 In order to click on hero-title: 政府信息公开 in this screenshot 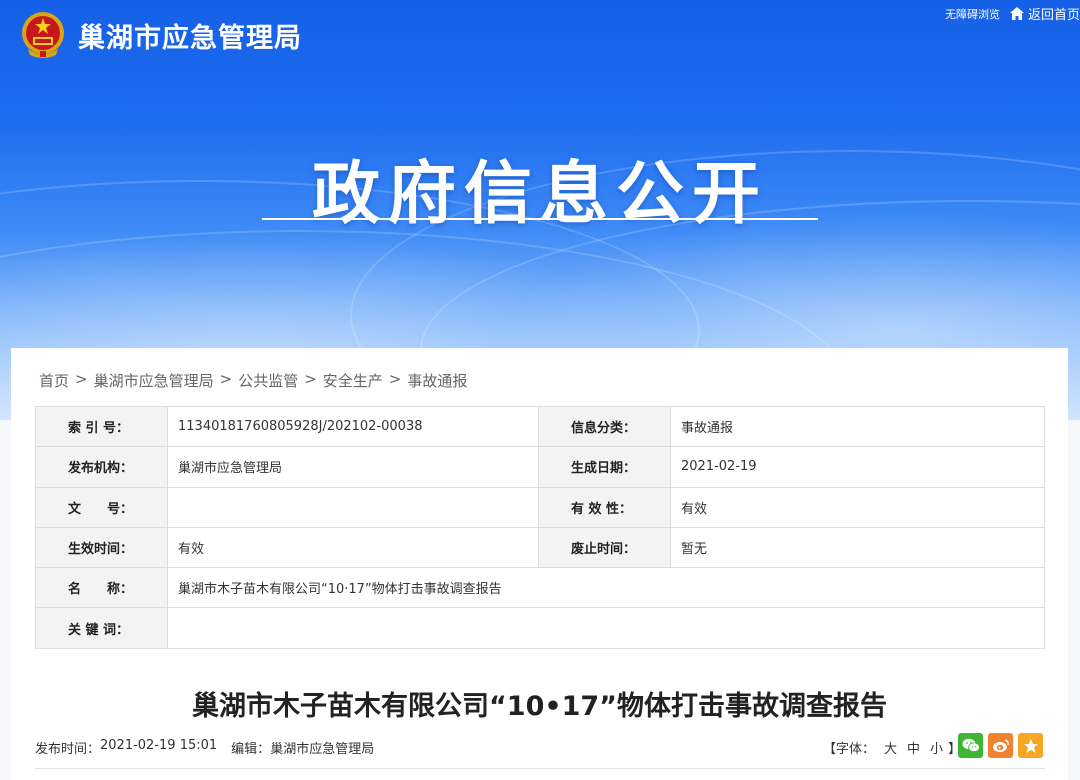, I will do `click(539, 194)`.